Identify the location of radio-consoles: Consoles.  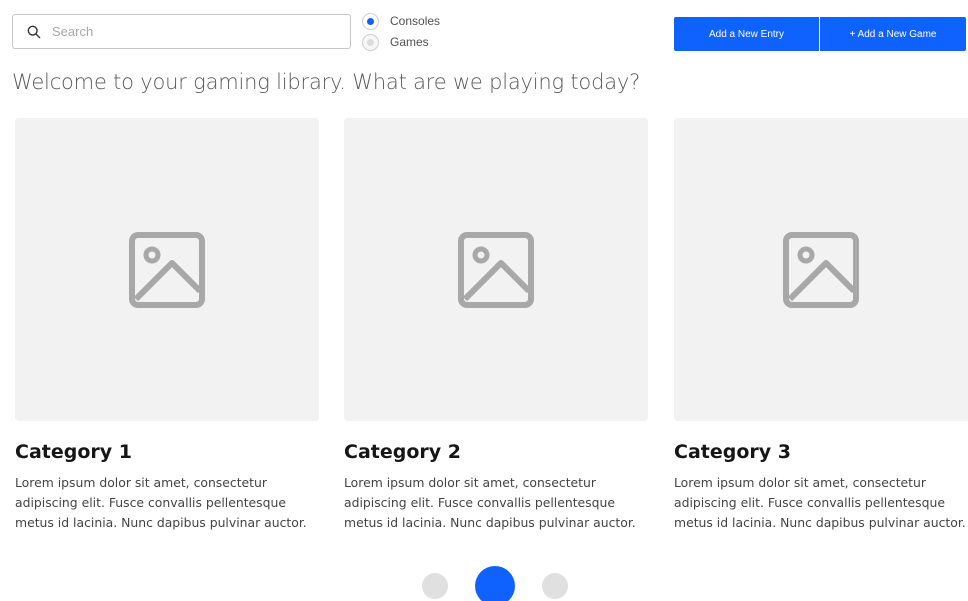
(401, 21).